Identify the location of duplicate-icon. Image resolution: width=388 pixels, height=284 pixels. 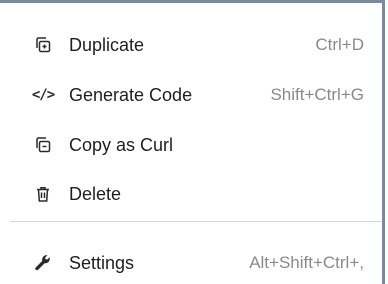
(43, 45).